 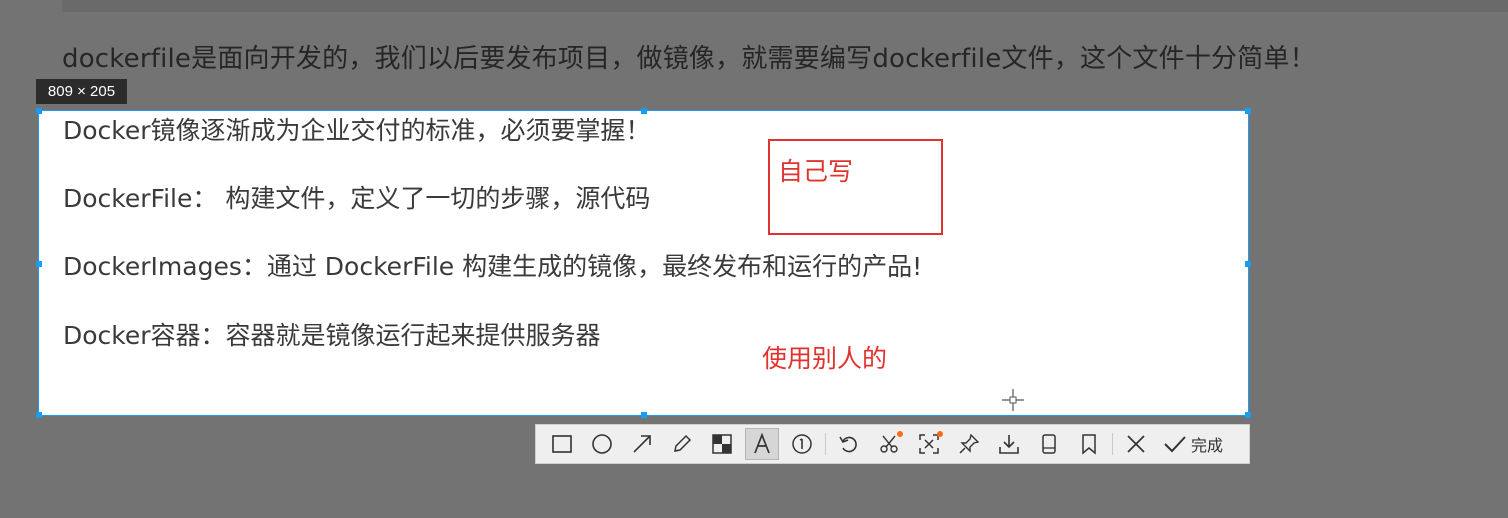 I want to click on ellipse-tool, so click(x=602, y=444).